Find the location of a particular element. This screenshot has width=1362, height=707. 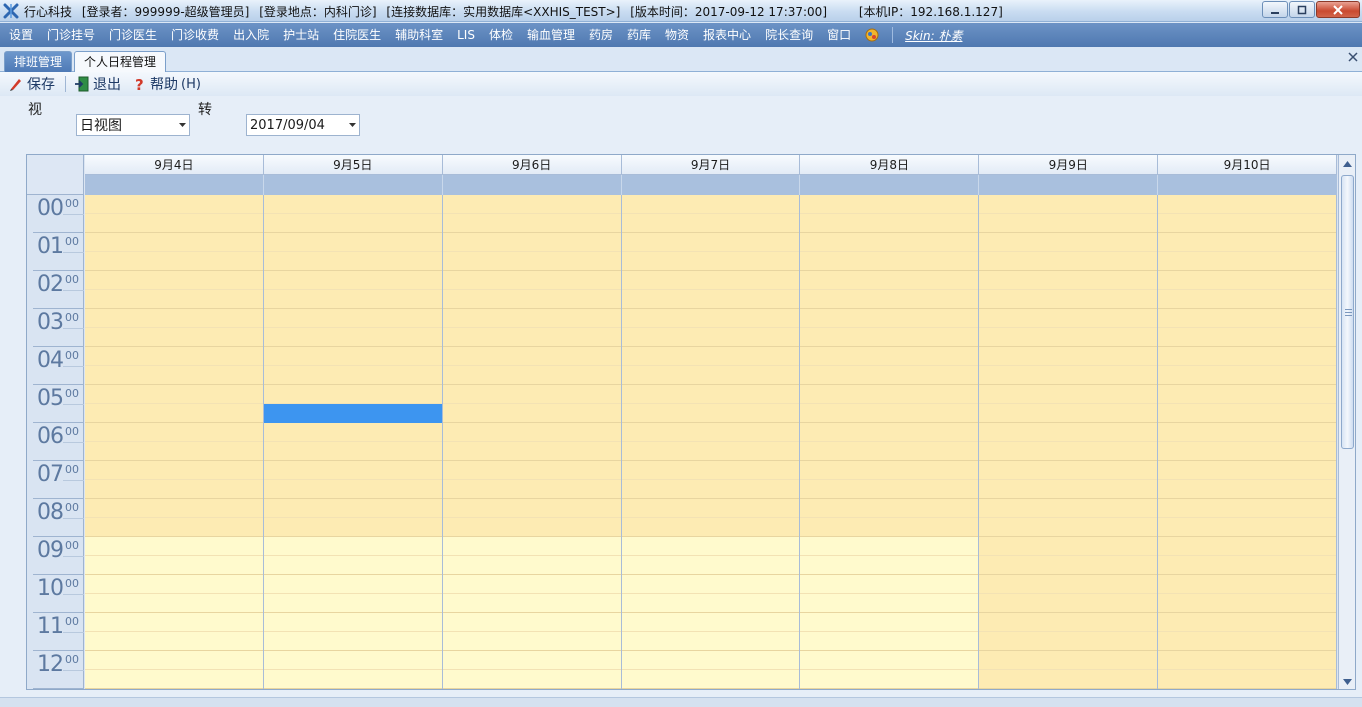

scroll-up-button is located at coordinates (1347, 164).